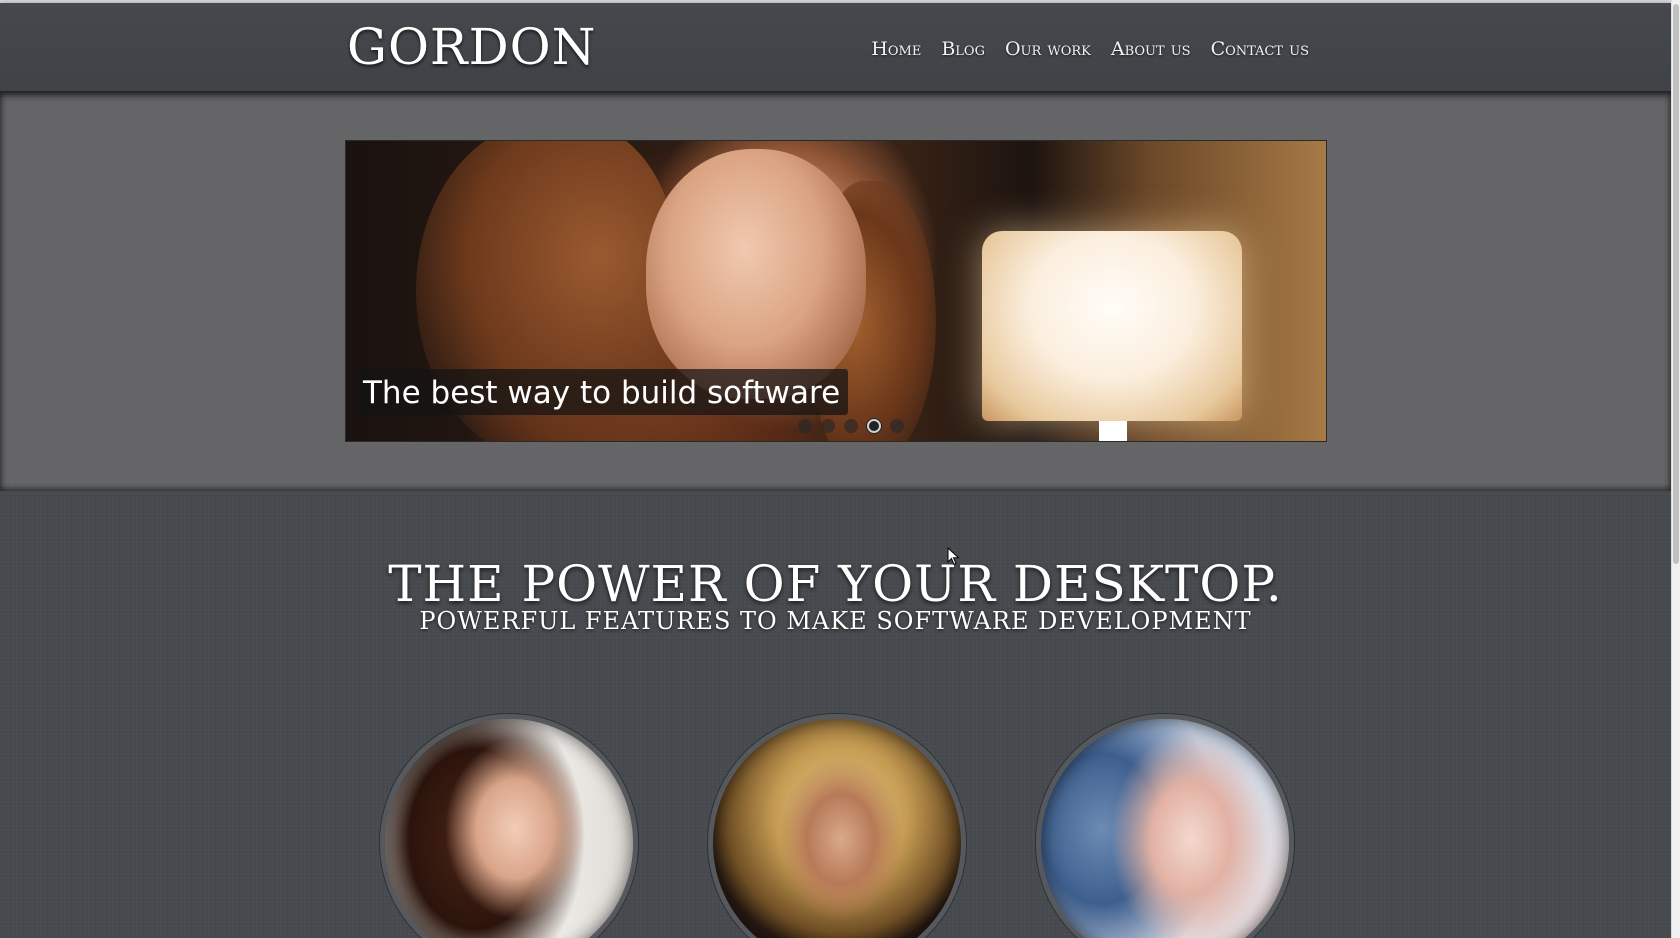  I want to click on slider-pagination, so click(851, 426).